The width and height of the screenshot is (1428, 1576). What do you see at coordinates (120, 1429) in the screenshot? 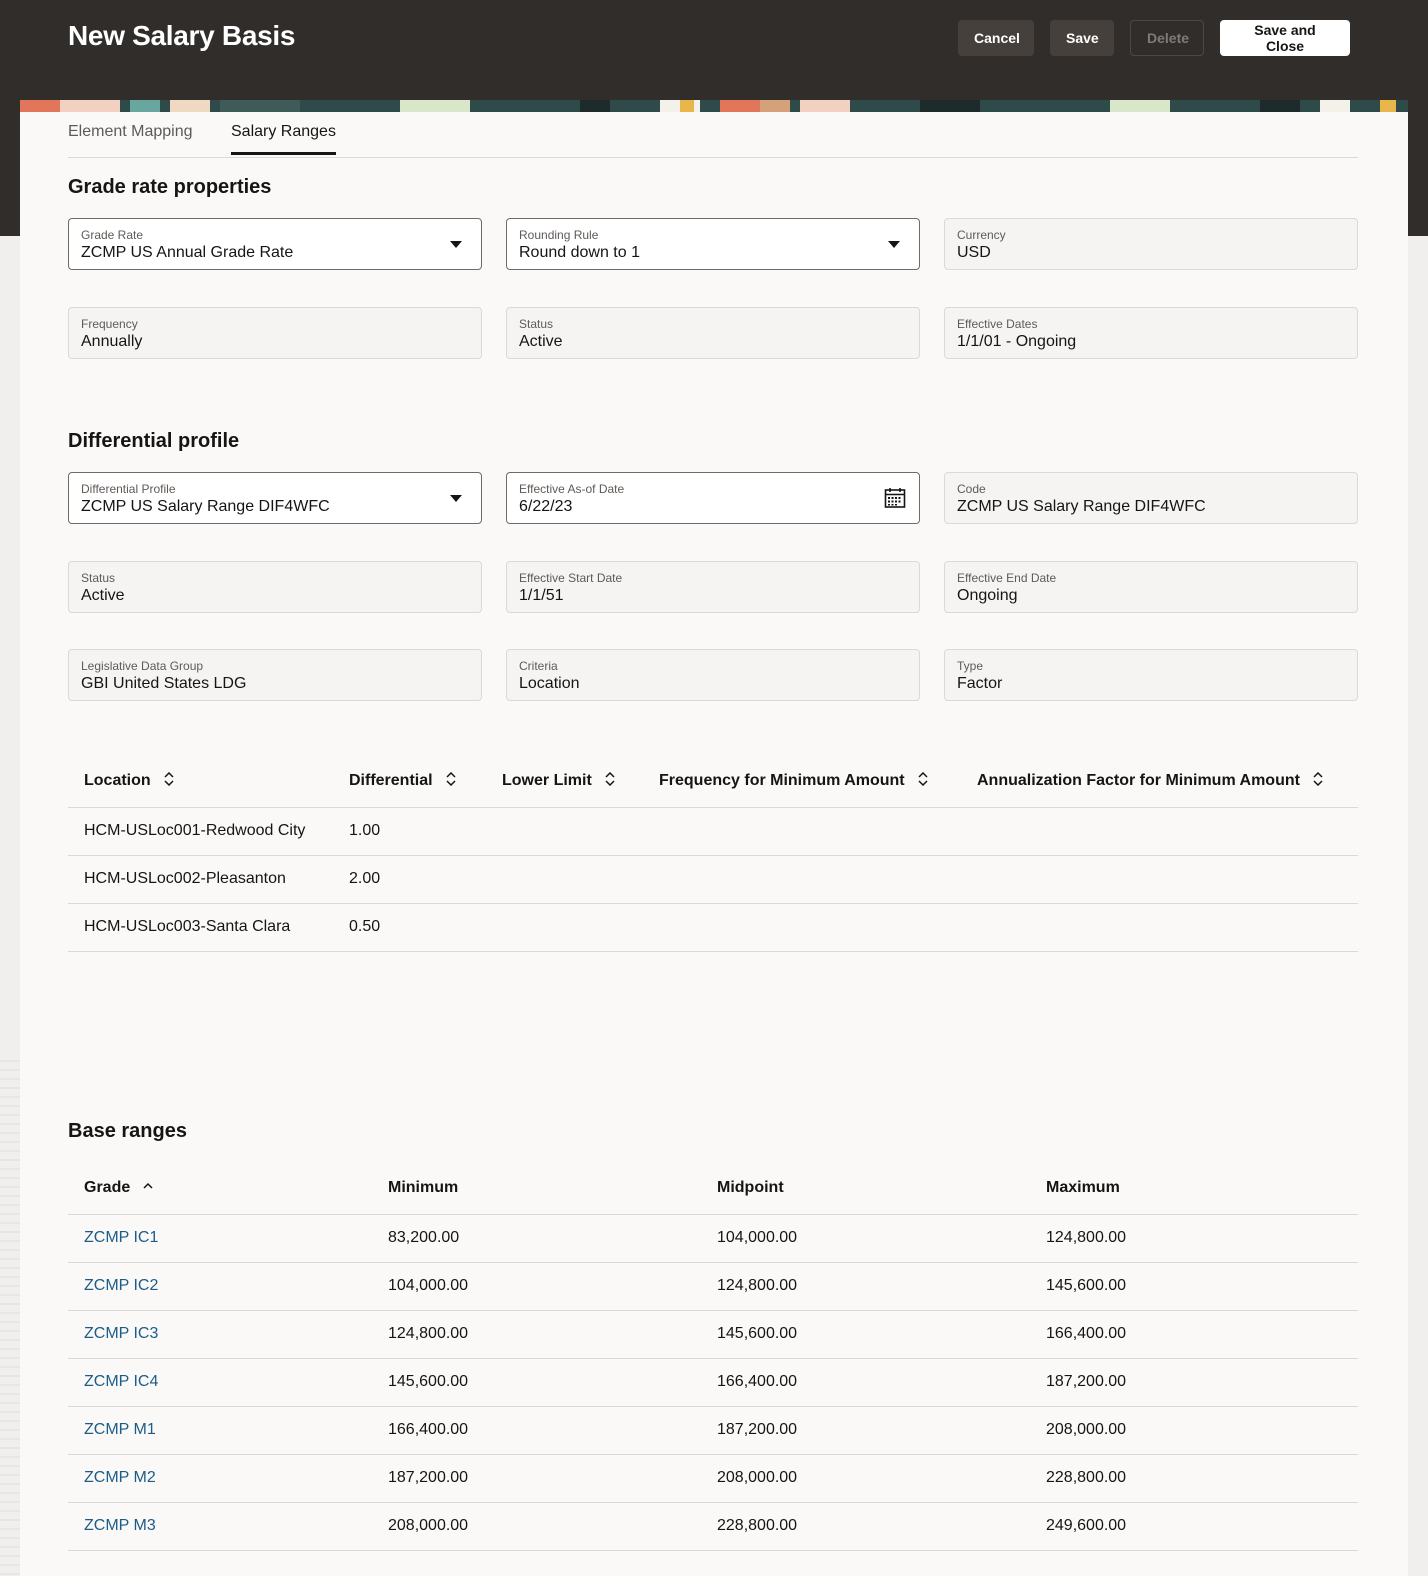
I see `grade-link: ZCMP M1` at bounding box center [120, 1429].